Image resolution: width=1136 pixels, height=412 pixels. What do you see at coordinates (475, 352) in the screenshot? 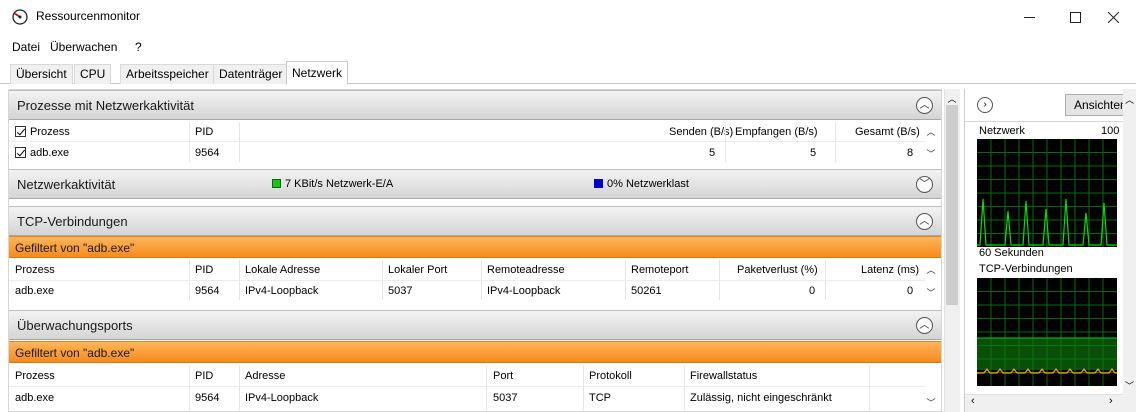
I see `ports-filter-bar: Gefiltert von "adb.exe"` at bounding box center [475, 352].